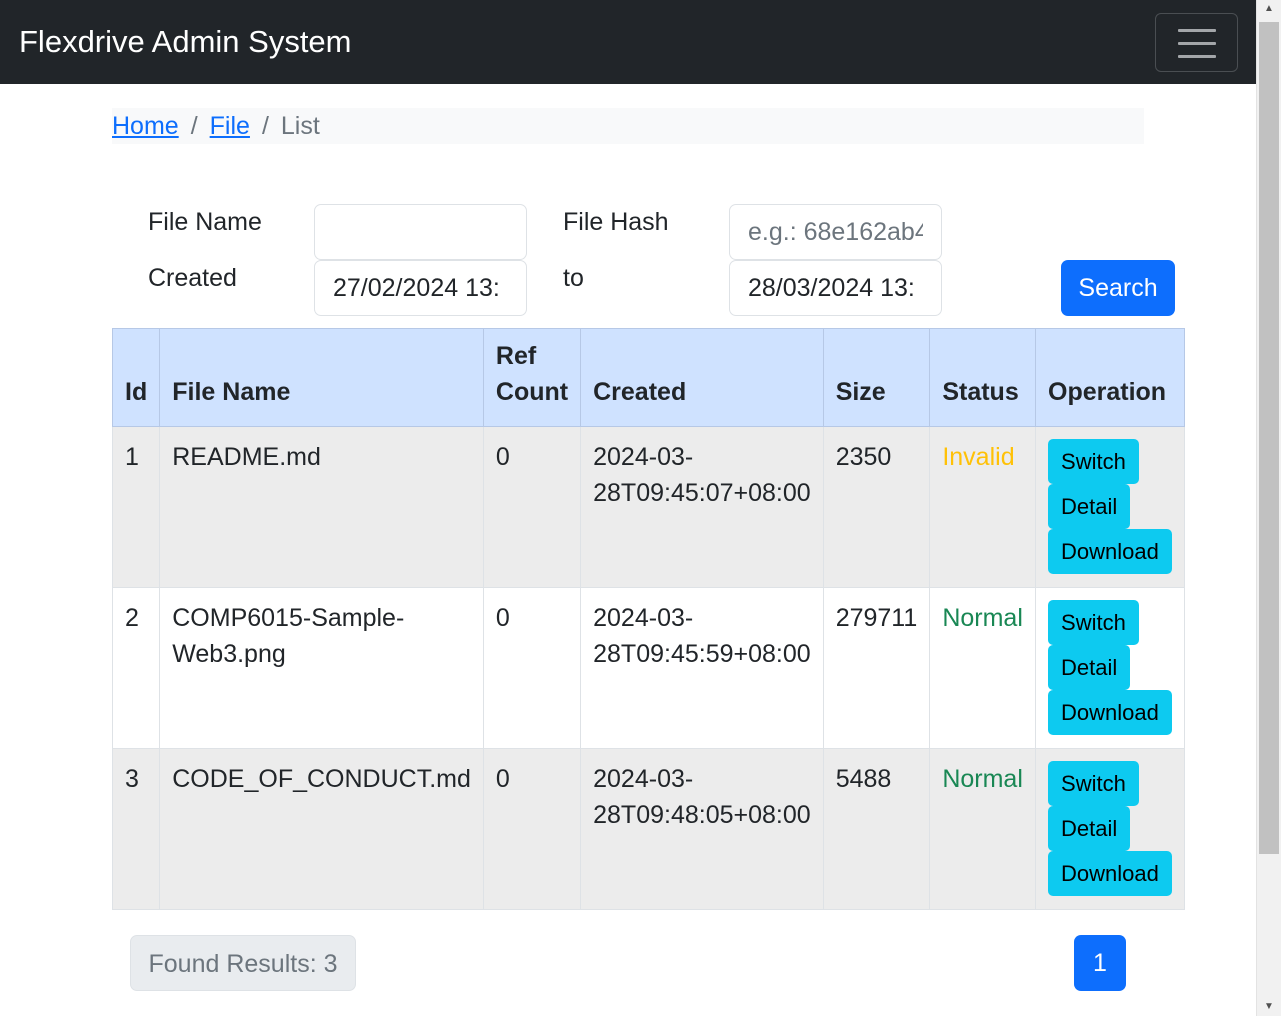 The height and width of the screenshot is (1016, 1281). Describe the element at coordinates (420, 232) in the screenshot. I see `file-name-input` at that location.